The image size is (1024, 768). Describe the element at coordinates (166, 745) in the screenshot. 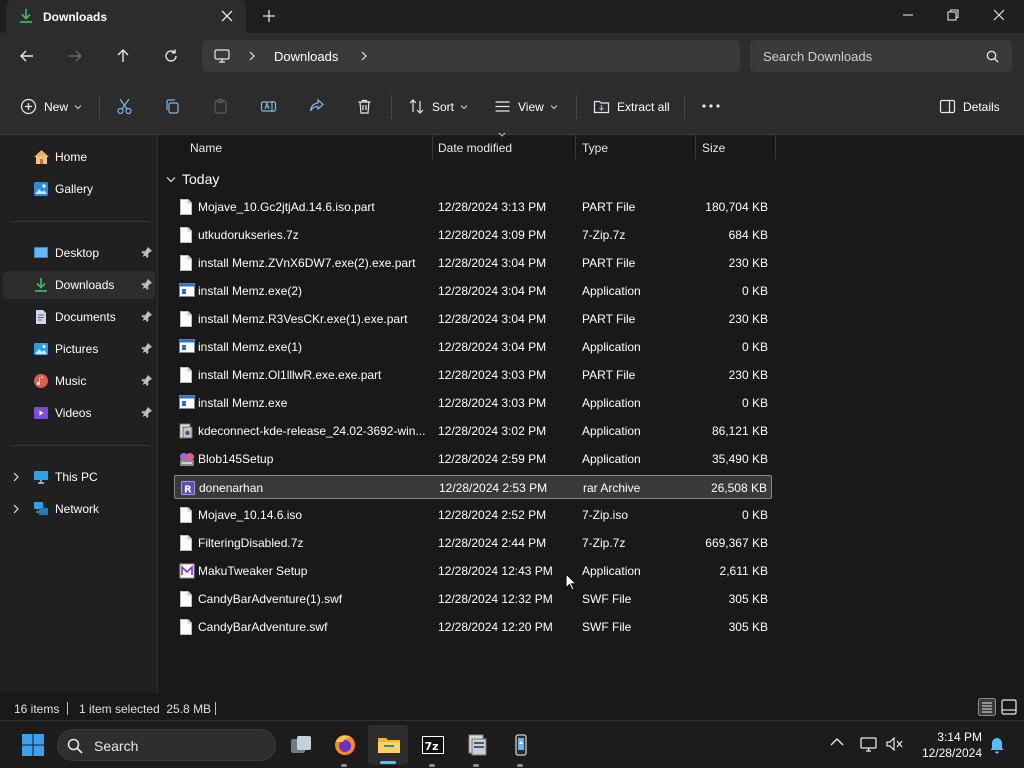

I see `taskbar-search-box: Search` at that location.